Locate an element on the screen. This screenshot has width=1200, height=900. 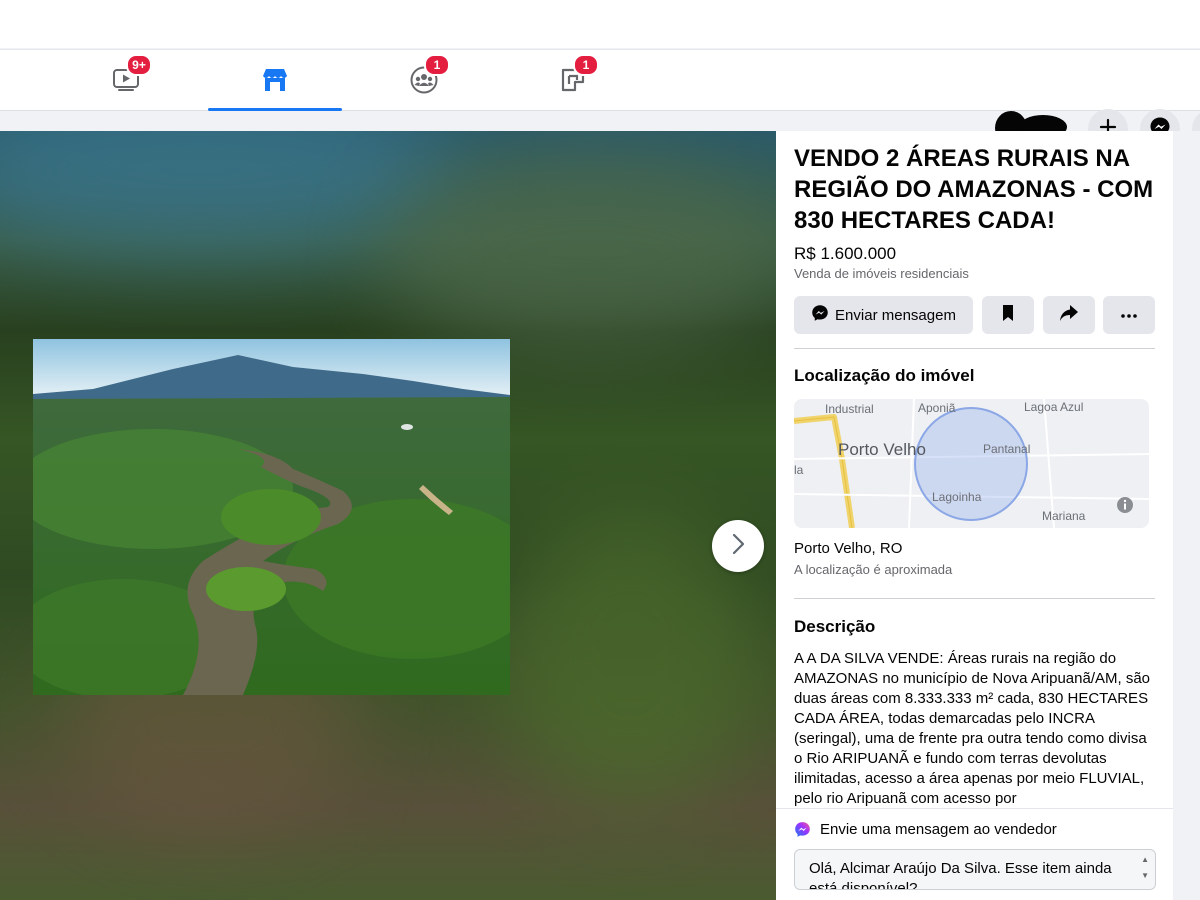
description-heading: Descrição is located at coordinates (835, 626).